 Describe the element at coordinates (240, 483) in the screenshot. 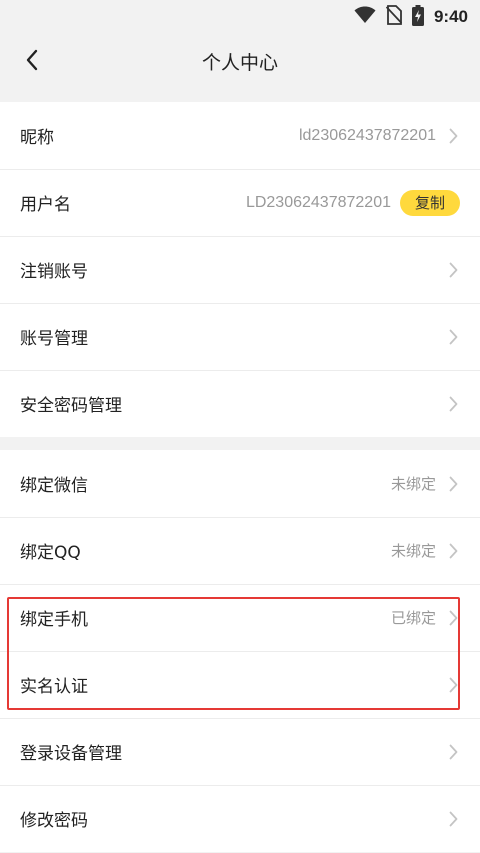

I see `bind-wechat-row: 绑定微信 未绑定` at that location.